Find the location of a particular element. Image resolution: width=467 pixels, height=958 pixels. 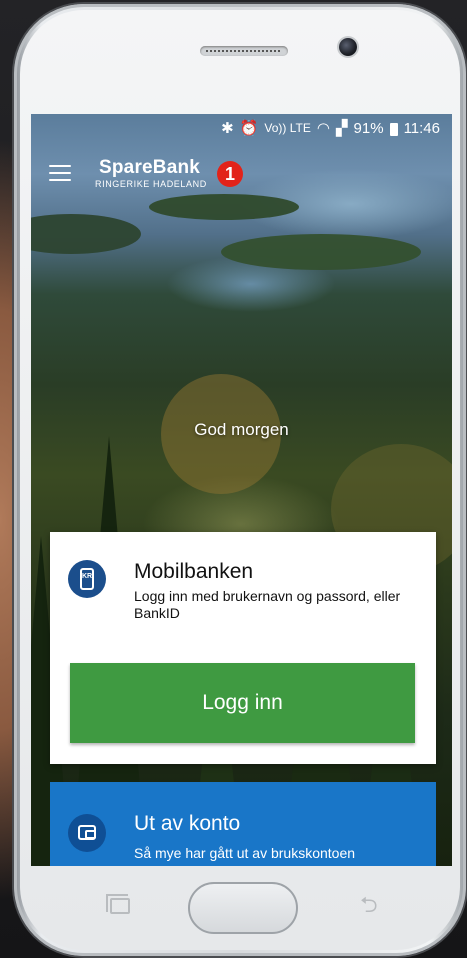

alarm-icon: ⏰ is located at coordinates (249, 128).